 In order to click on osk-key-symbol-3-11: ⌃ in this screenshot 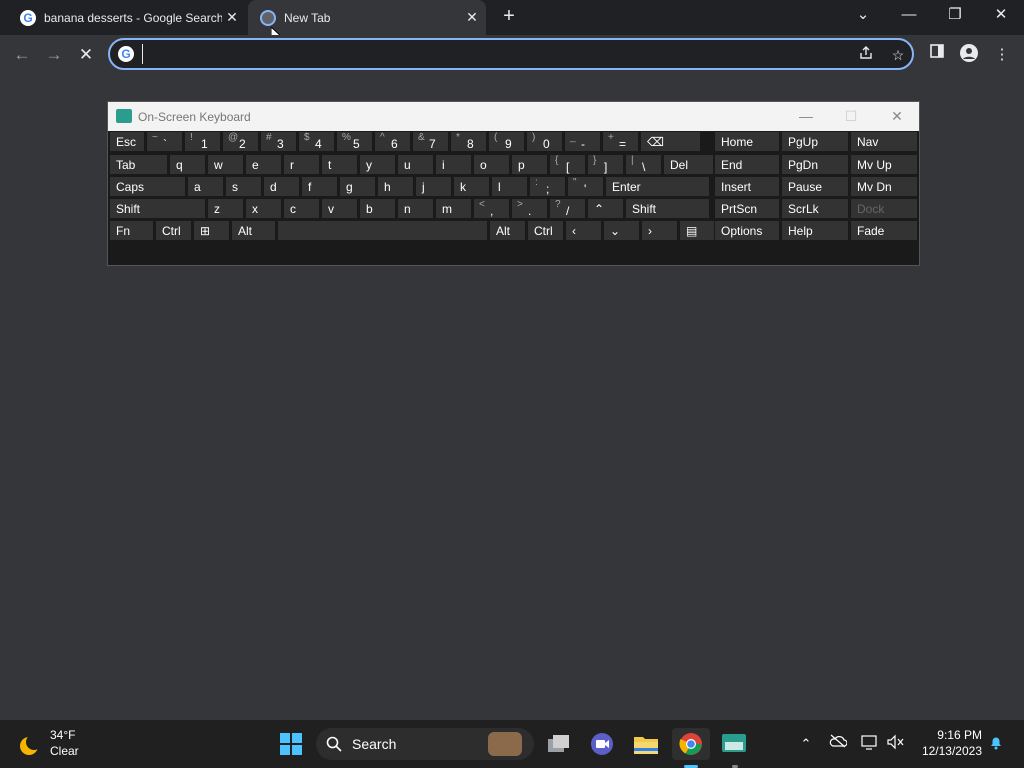, I will do `click(605, 208)`.